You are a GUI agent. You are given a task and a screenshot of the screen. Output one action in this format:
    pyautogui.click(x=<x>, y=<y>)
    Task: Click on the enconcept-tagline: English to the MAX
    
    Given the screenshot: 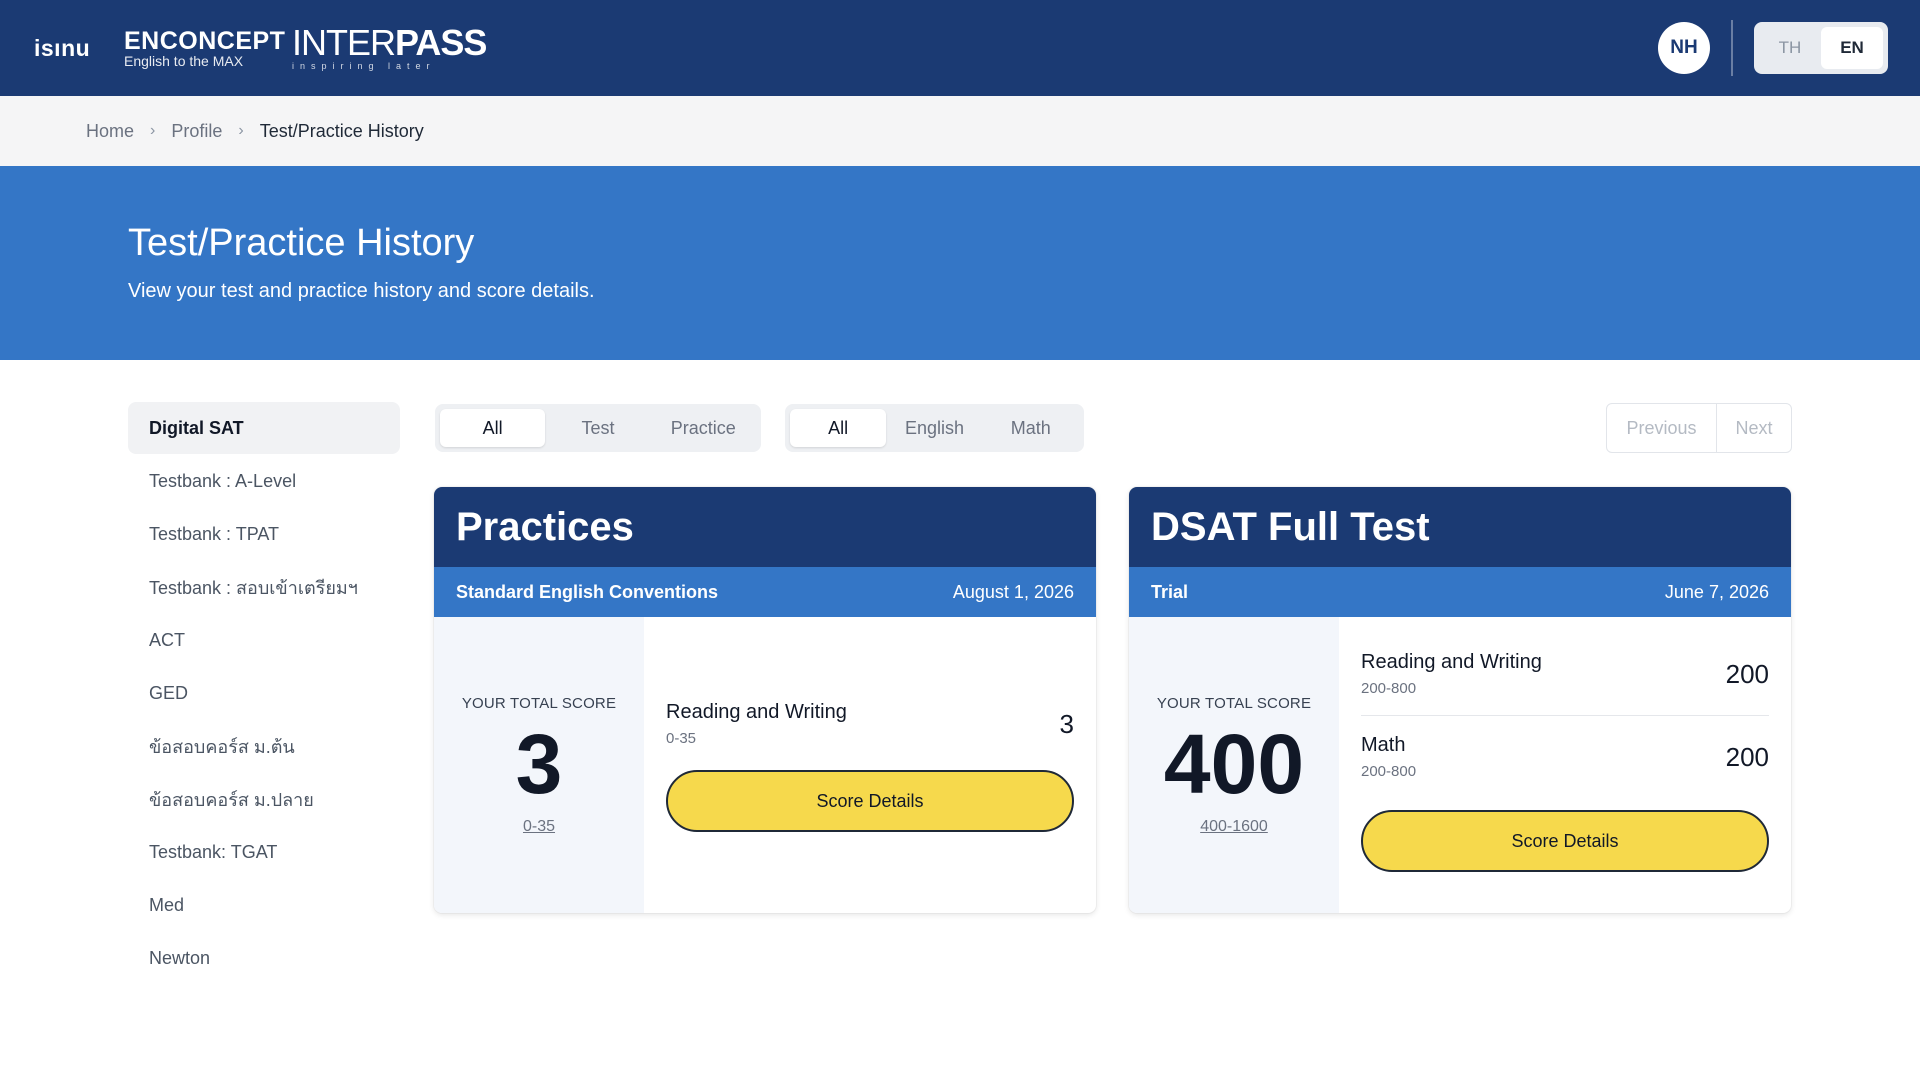 What is the action you would take?
    pyautogui.click(x=184, y=60)
    